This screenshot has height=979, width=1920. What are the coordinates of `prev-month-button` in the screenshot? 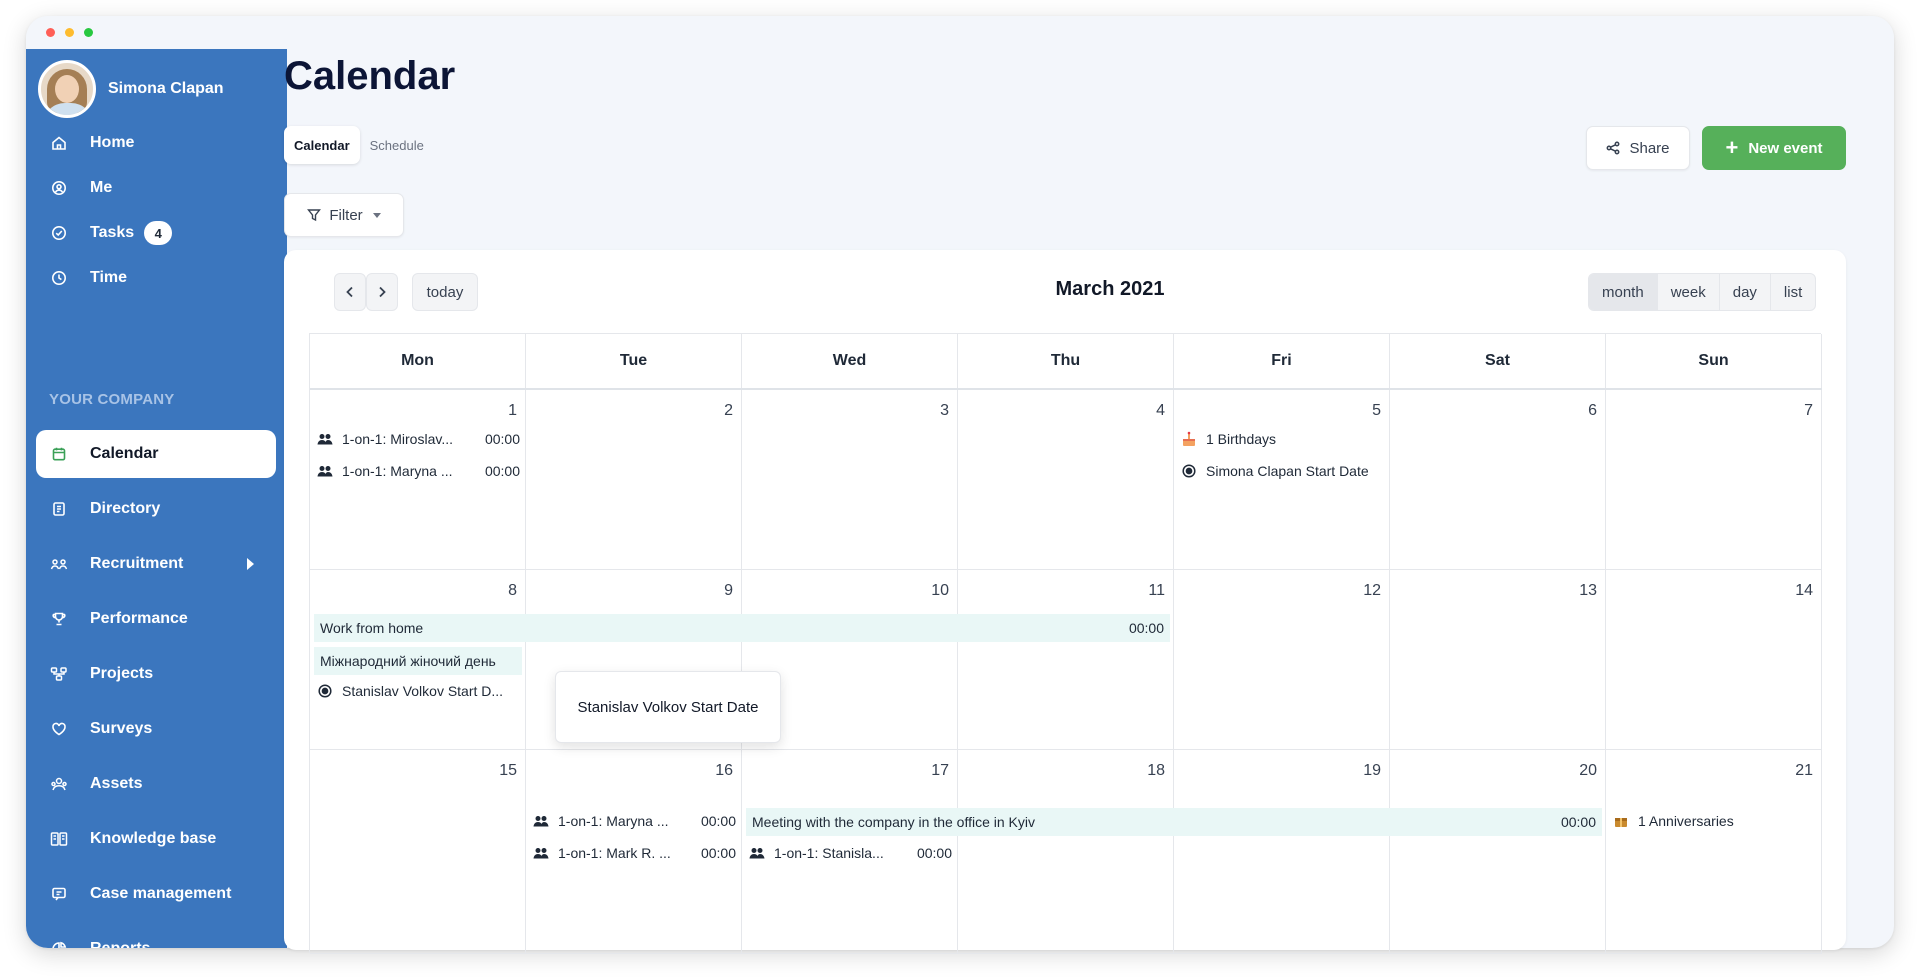 It's located at (350, 292).